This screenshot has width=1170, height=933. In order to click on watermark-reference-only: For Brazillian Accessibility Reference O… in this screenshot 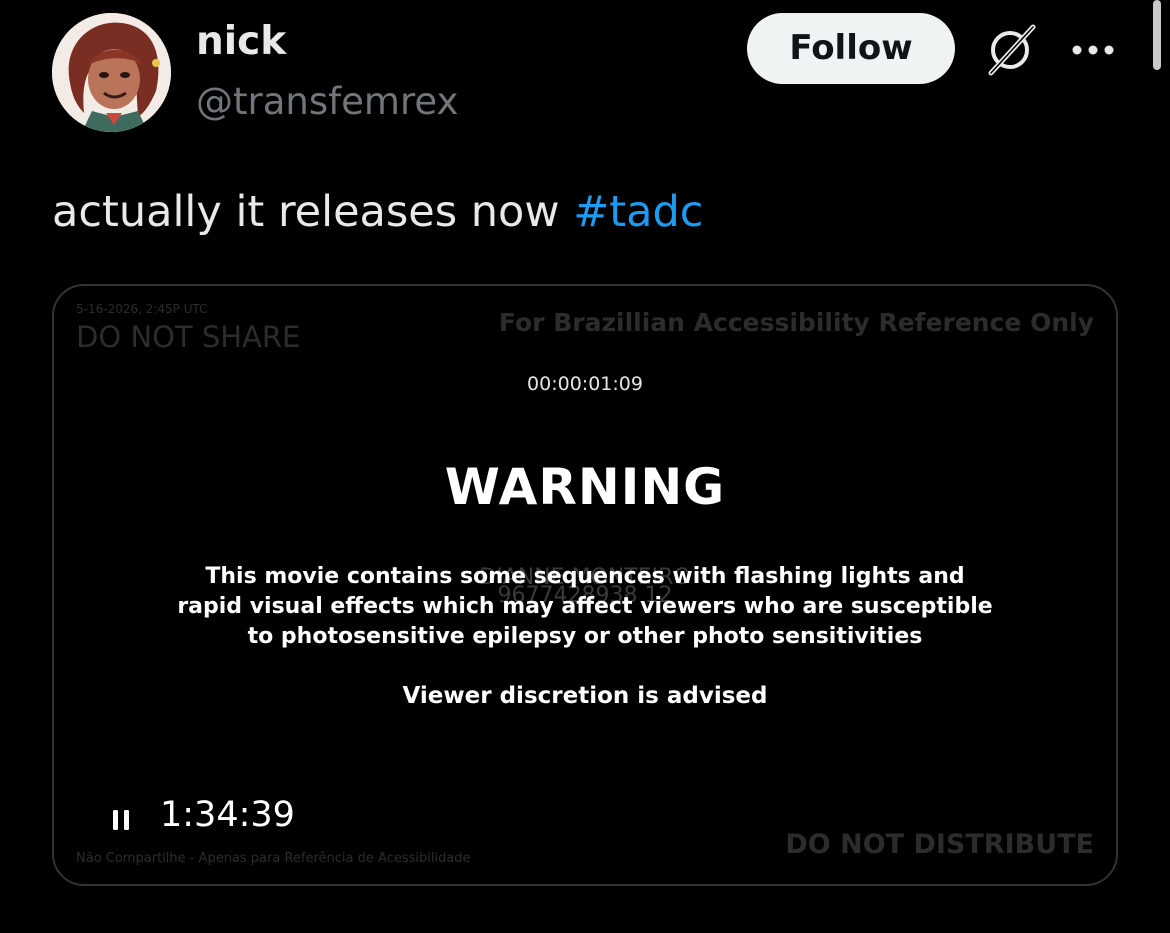, I will do `click(796, 322)`.